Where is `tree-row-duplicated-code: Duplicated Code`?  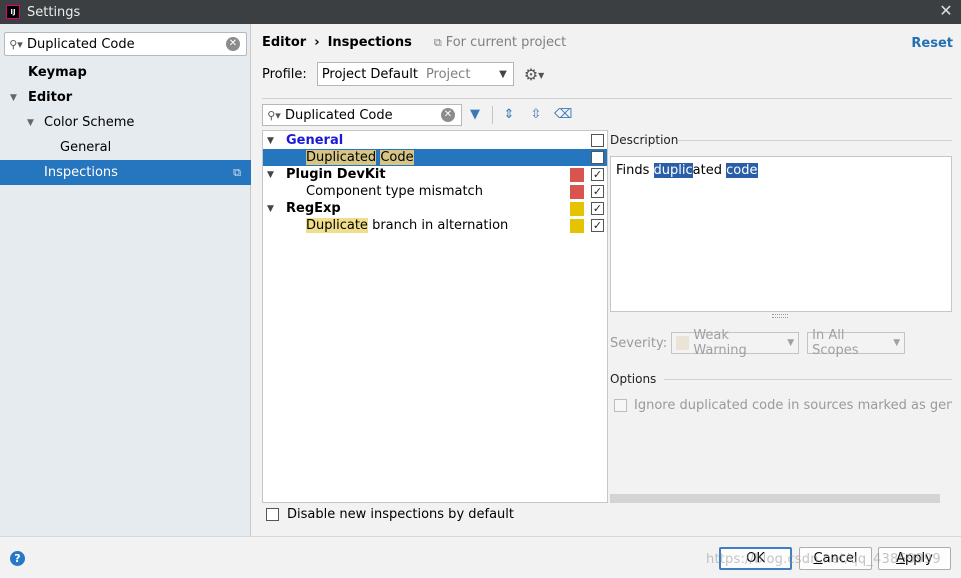
tree-row-duplicated-code: Duplicated Code is located at coordinates (435, 157).